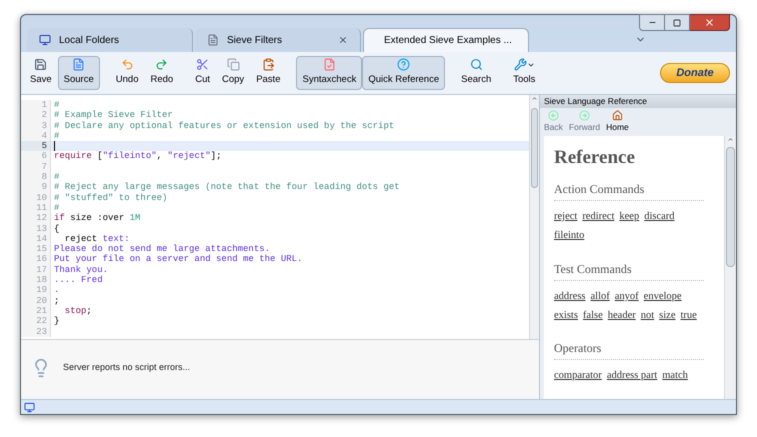 The height and width of the screenshot is (437, 757). Describe the element at coordinates (584, 115) in the screenshot. I see `forward-icon` at that location.